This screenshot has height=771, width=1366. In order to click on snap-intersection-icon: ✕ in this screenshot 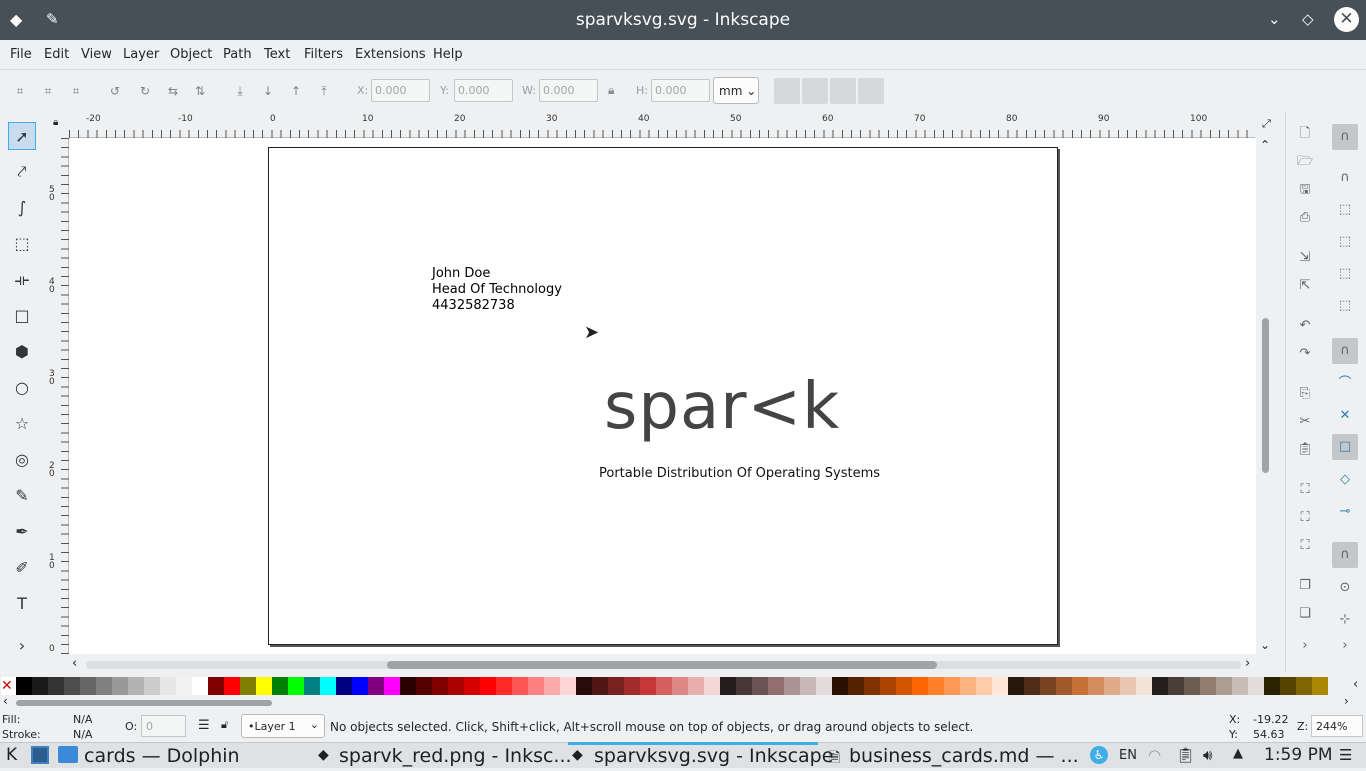, I will do `click(1345, 416)`.